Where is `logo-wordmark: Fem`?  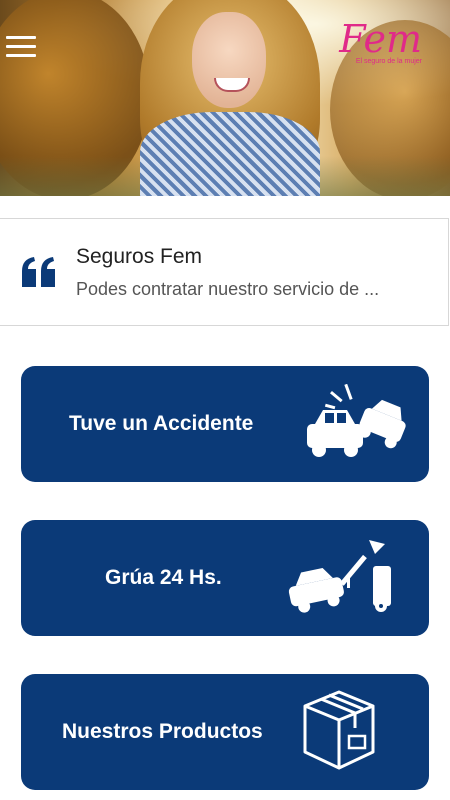 logo-wordmark: Fem is located at coordinates (380, 39).